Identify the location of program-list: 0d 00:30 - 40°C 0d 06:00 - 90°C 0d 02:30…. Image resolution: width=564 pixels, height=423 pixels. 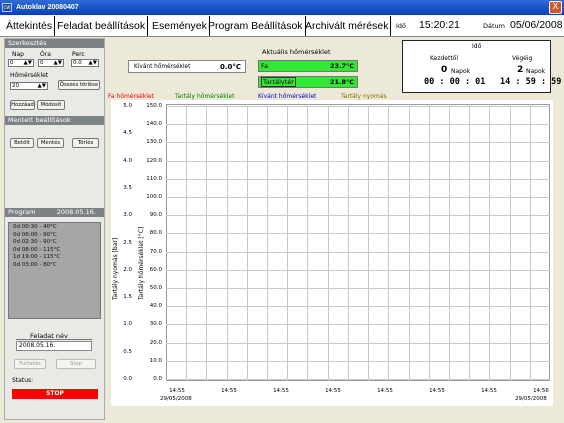
(54, 270).